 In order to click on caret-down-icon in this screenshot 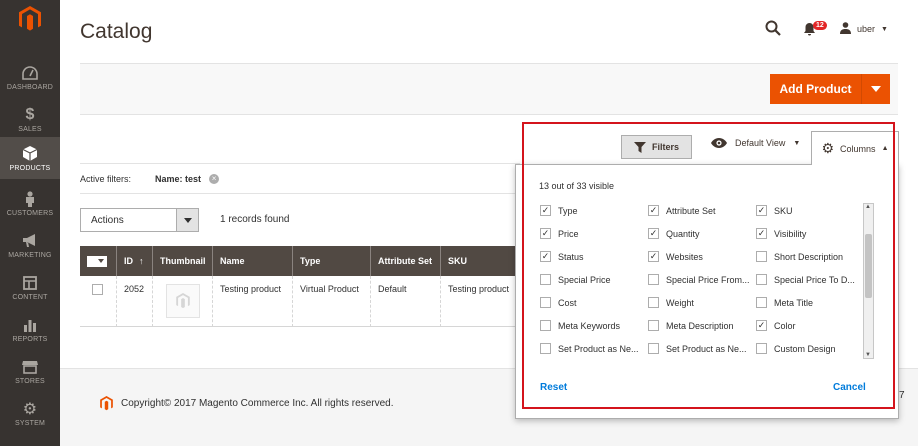, I will do `click(876, 89)`.